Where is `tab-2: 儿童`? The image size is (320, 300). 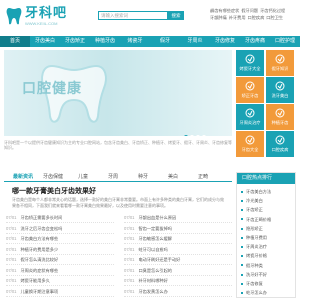
tab-2: 儿童 is located at coordinates (83, 177).